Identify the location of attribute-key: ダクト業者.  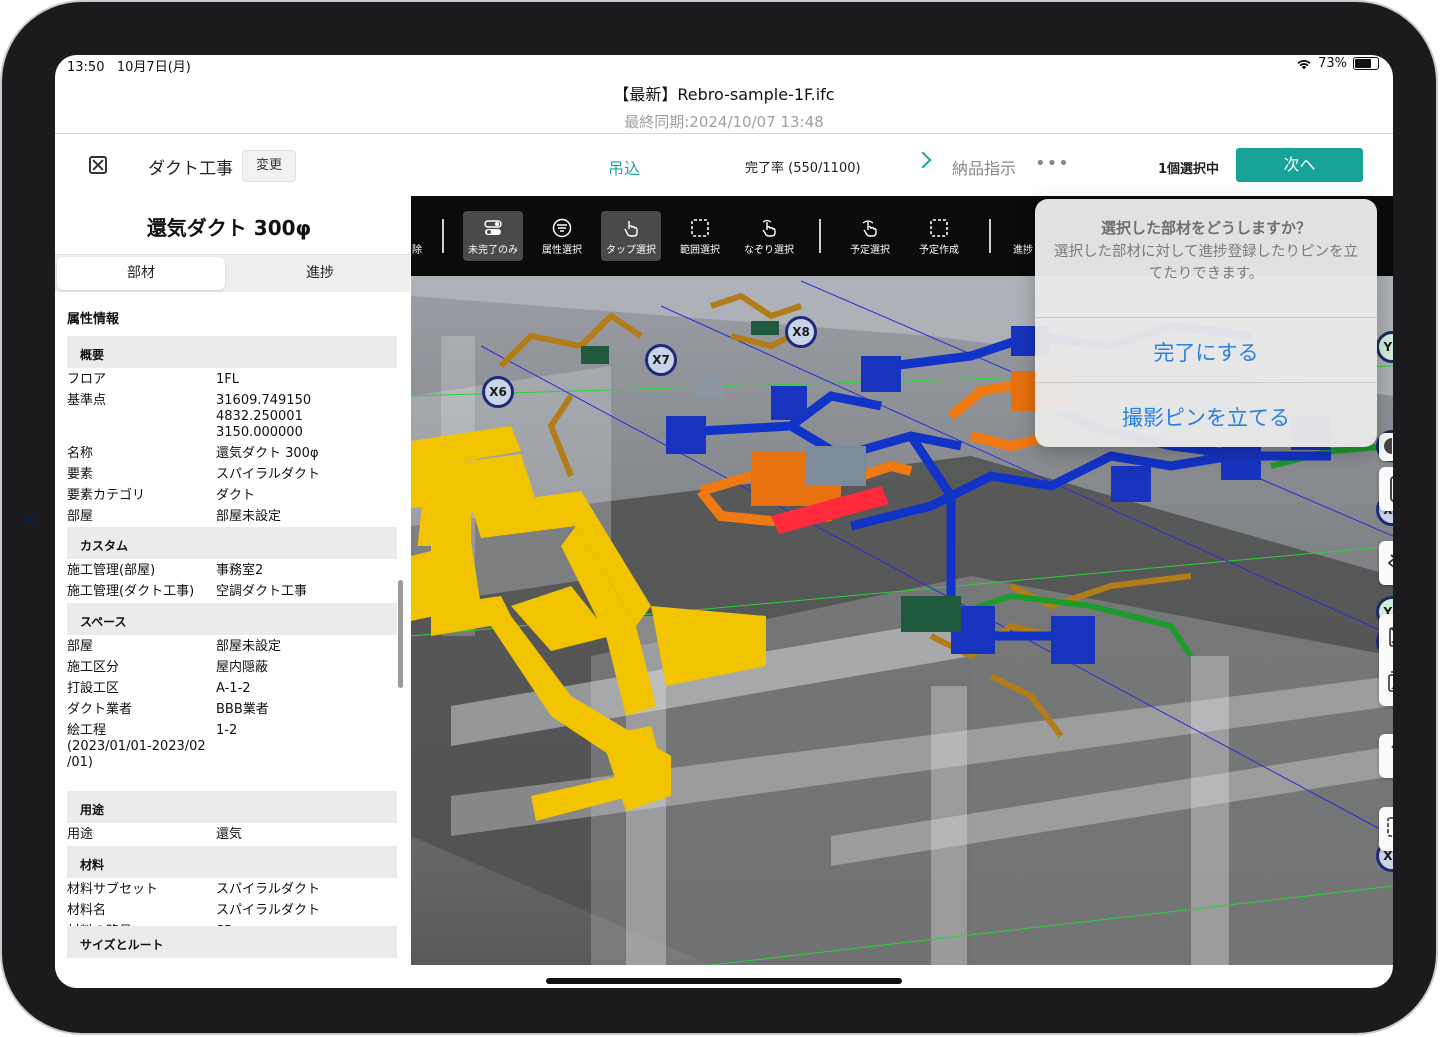
(100, 709).